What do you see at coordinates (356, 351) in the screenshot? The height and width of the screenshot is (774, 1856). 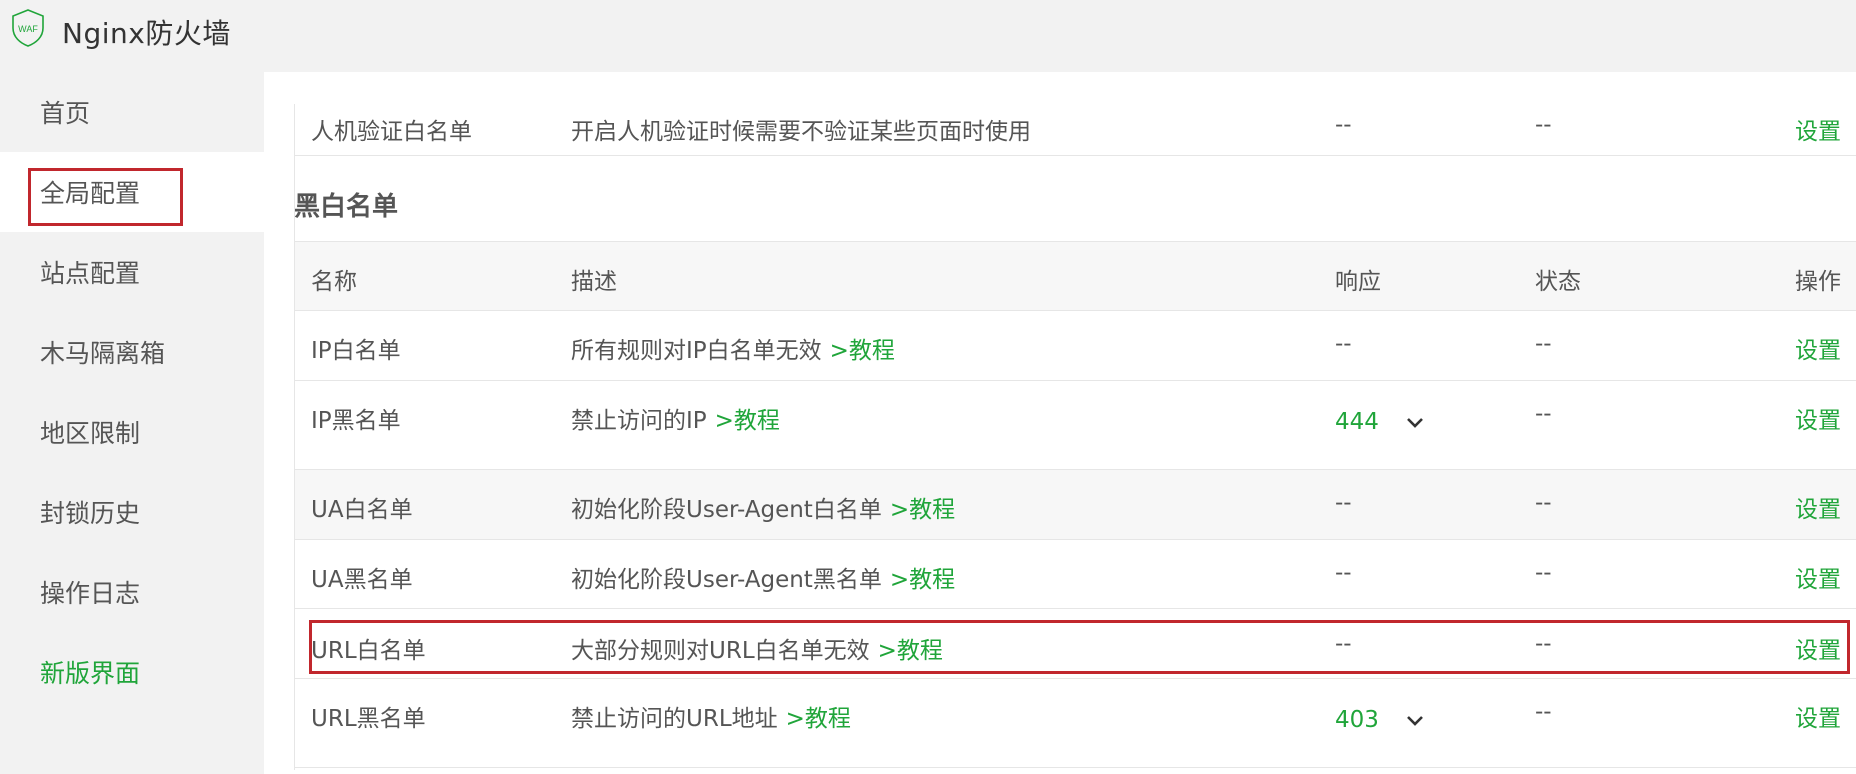 I see `row-name: IP白名单` at bounding box center [356, 351].